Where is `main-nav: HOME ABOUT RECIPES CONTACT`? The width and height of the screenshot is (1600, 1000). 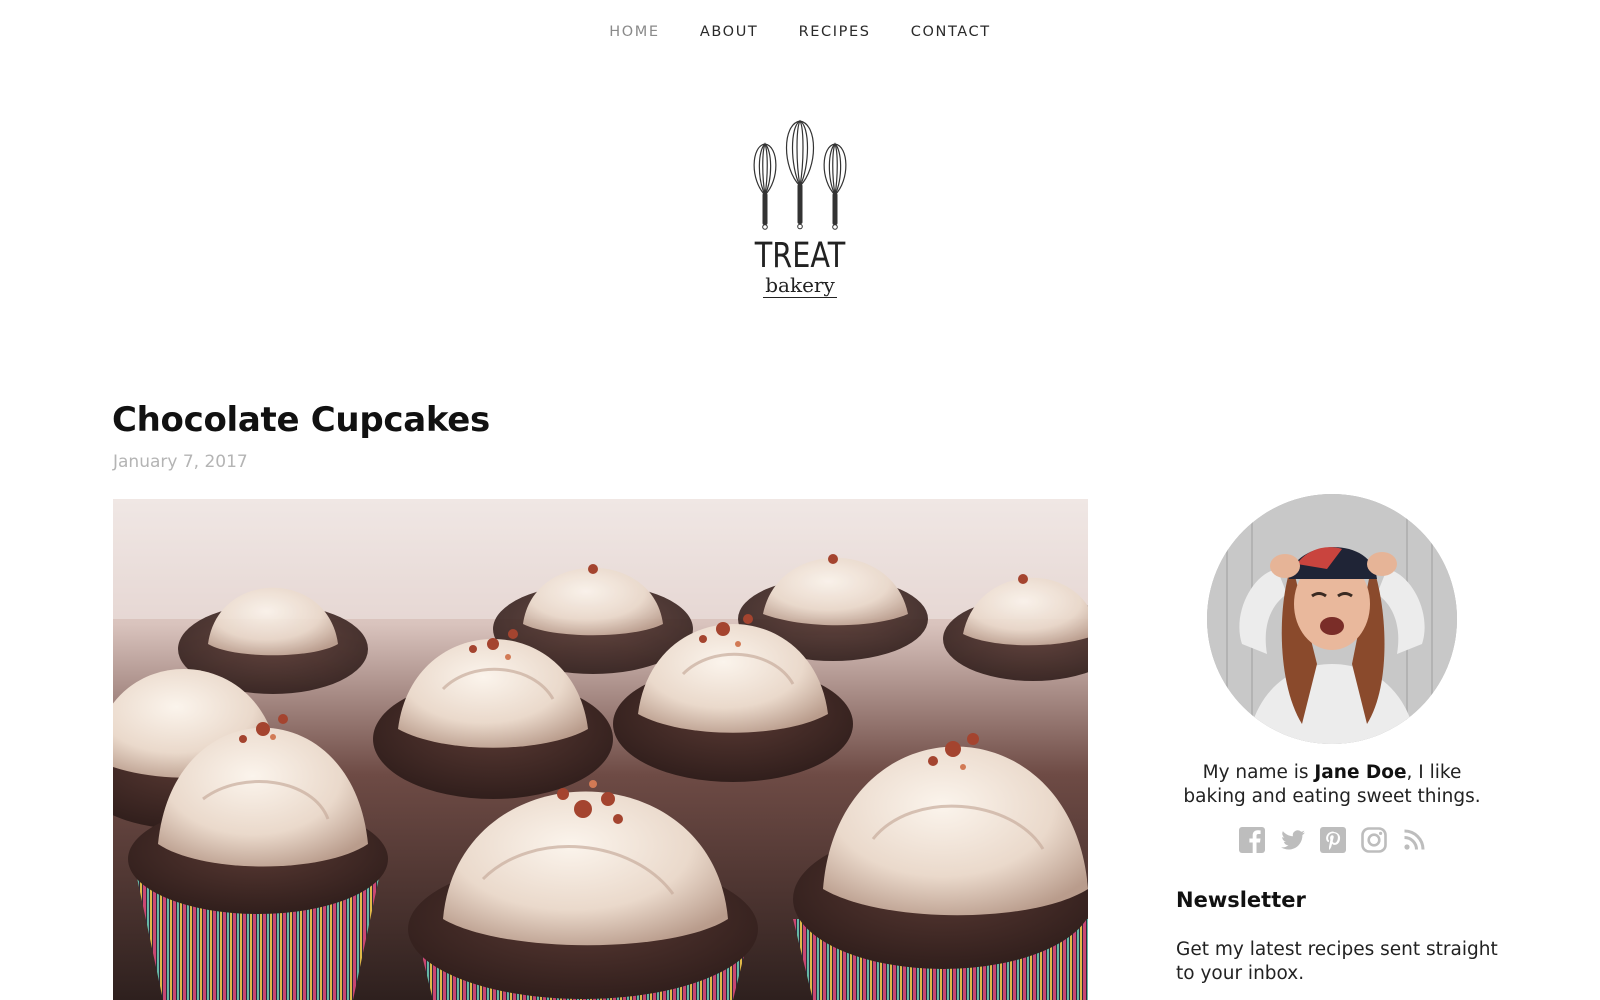
main-nav: HOME ABOUT RECIPES CONTACT is located at coordinates (800, 32).